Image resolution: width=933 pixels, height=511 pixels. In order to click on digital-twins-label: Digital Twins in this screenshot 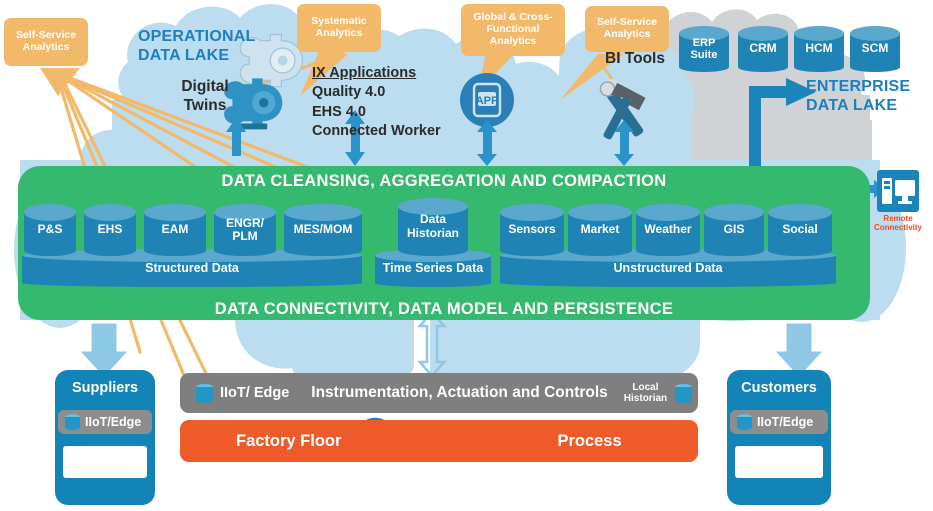, I will do `click(205, 96)`.